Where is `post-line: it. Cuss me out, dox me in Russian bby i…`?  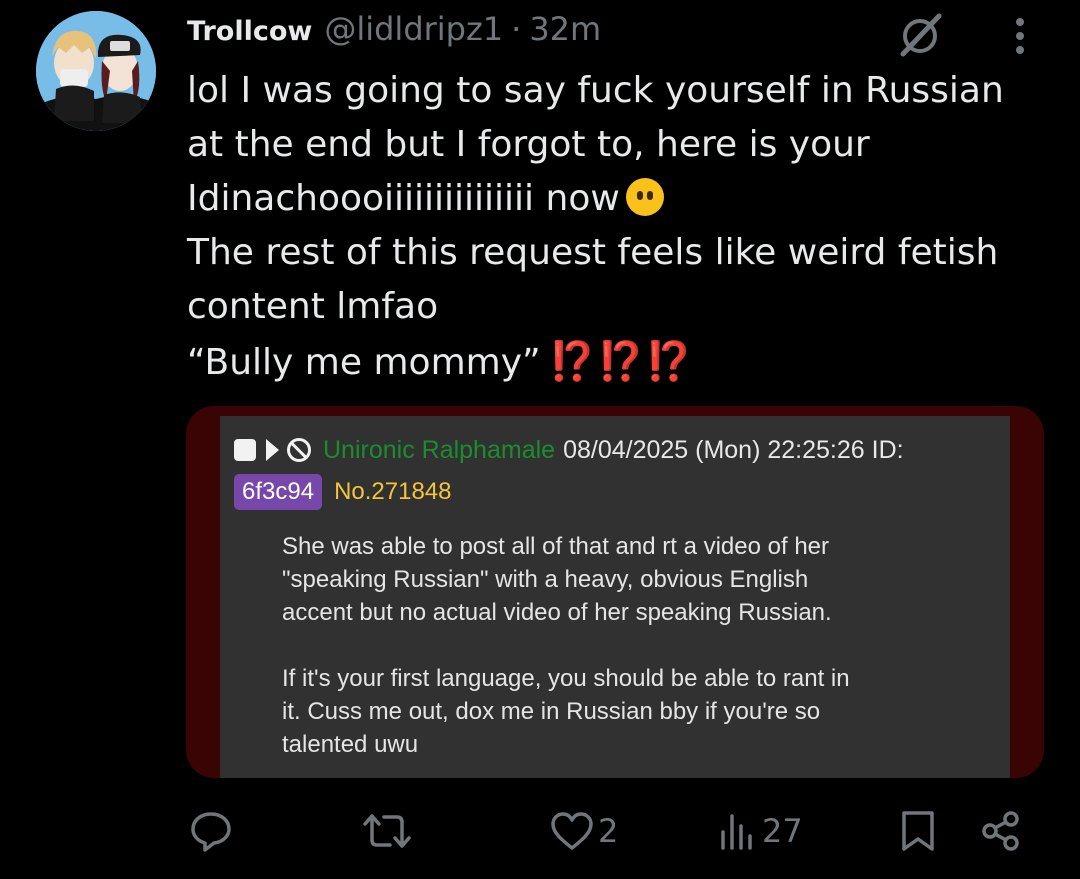 post-line: it. Cuss me out, dox me in Russian bby i… is located at coordinates (551, 711).